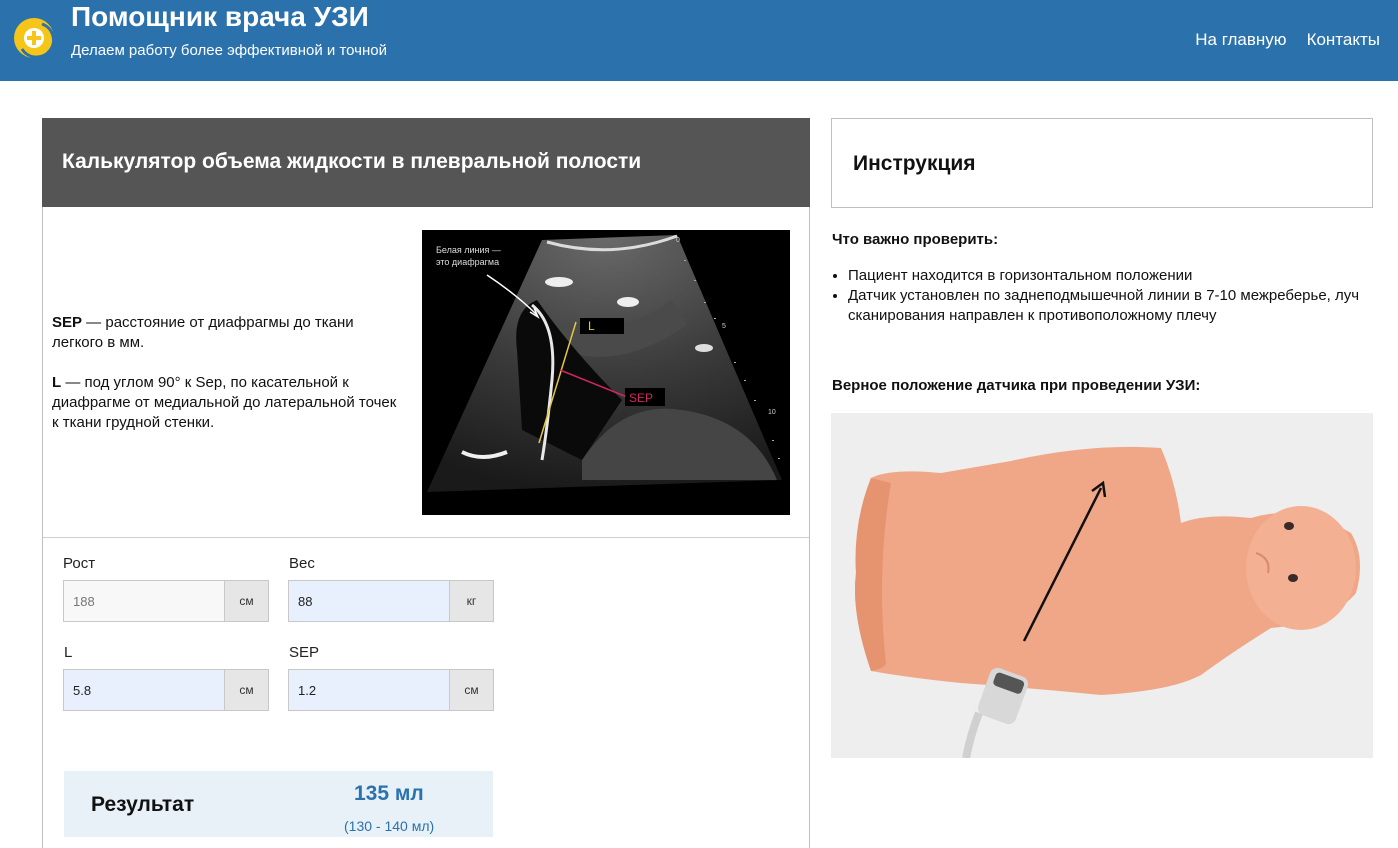 This screenshot has height=848, width=1398. I want to click on site-subtitle: Делаем работу более эффективной и точной, so click(229, 50).